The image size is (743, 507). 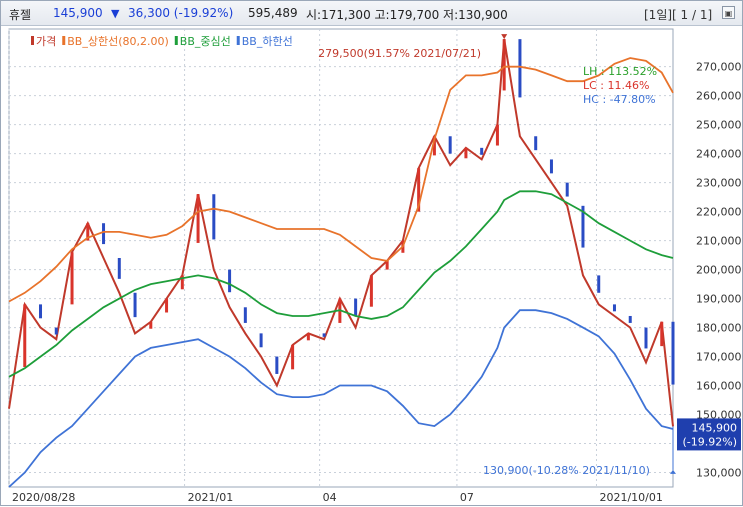 I want to click on x-tick-label: 2021/10/01, so click(x=630, y=497).